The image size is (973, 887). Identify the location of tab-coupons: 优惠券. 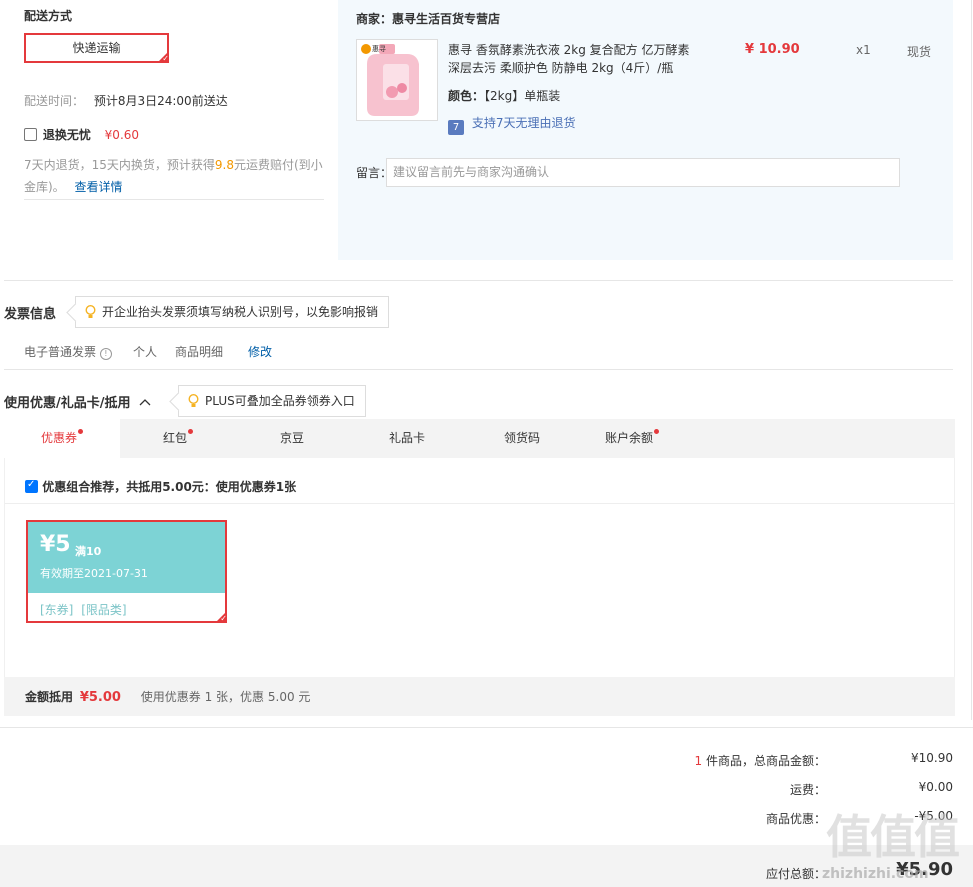
(62, 438).